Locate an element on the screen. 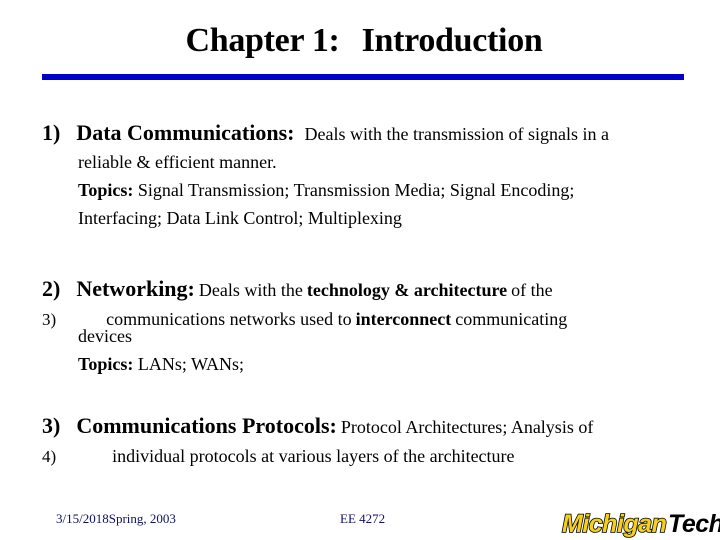 This screenshot has height=540, width=720. title-chapter: Chapter 1: is located at coordinates (262, 40).